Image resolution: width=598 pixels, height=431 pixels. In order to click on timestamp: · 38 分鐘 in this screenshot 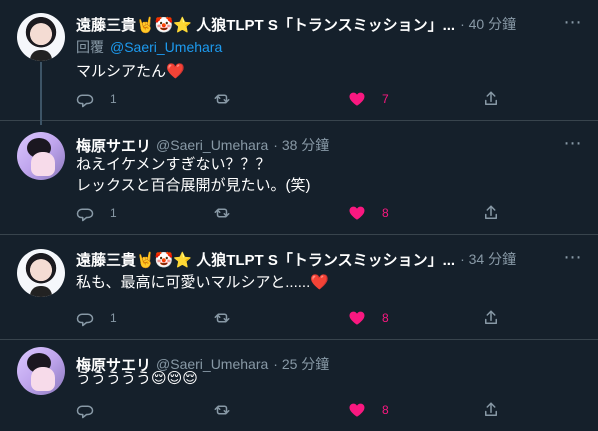, I will do `click(301, 145)`.